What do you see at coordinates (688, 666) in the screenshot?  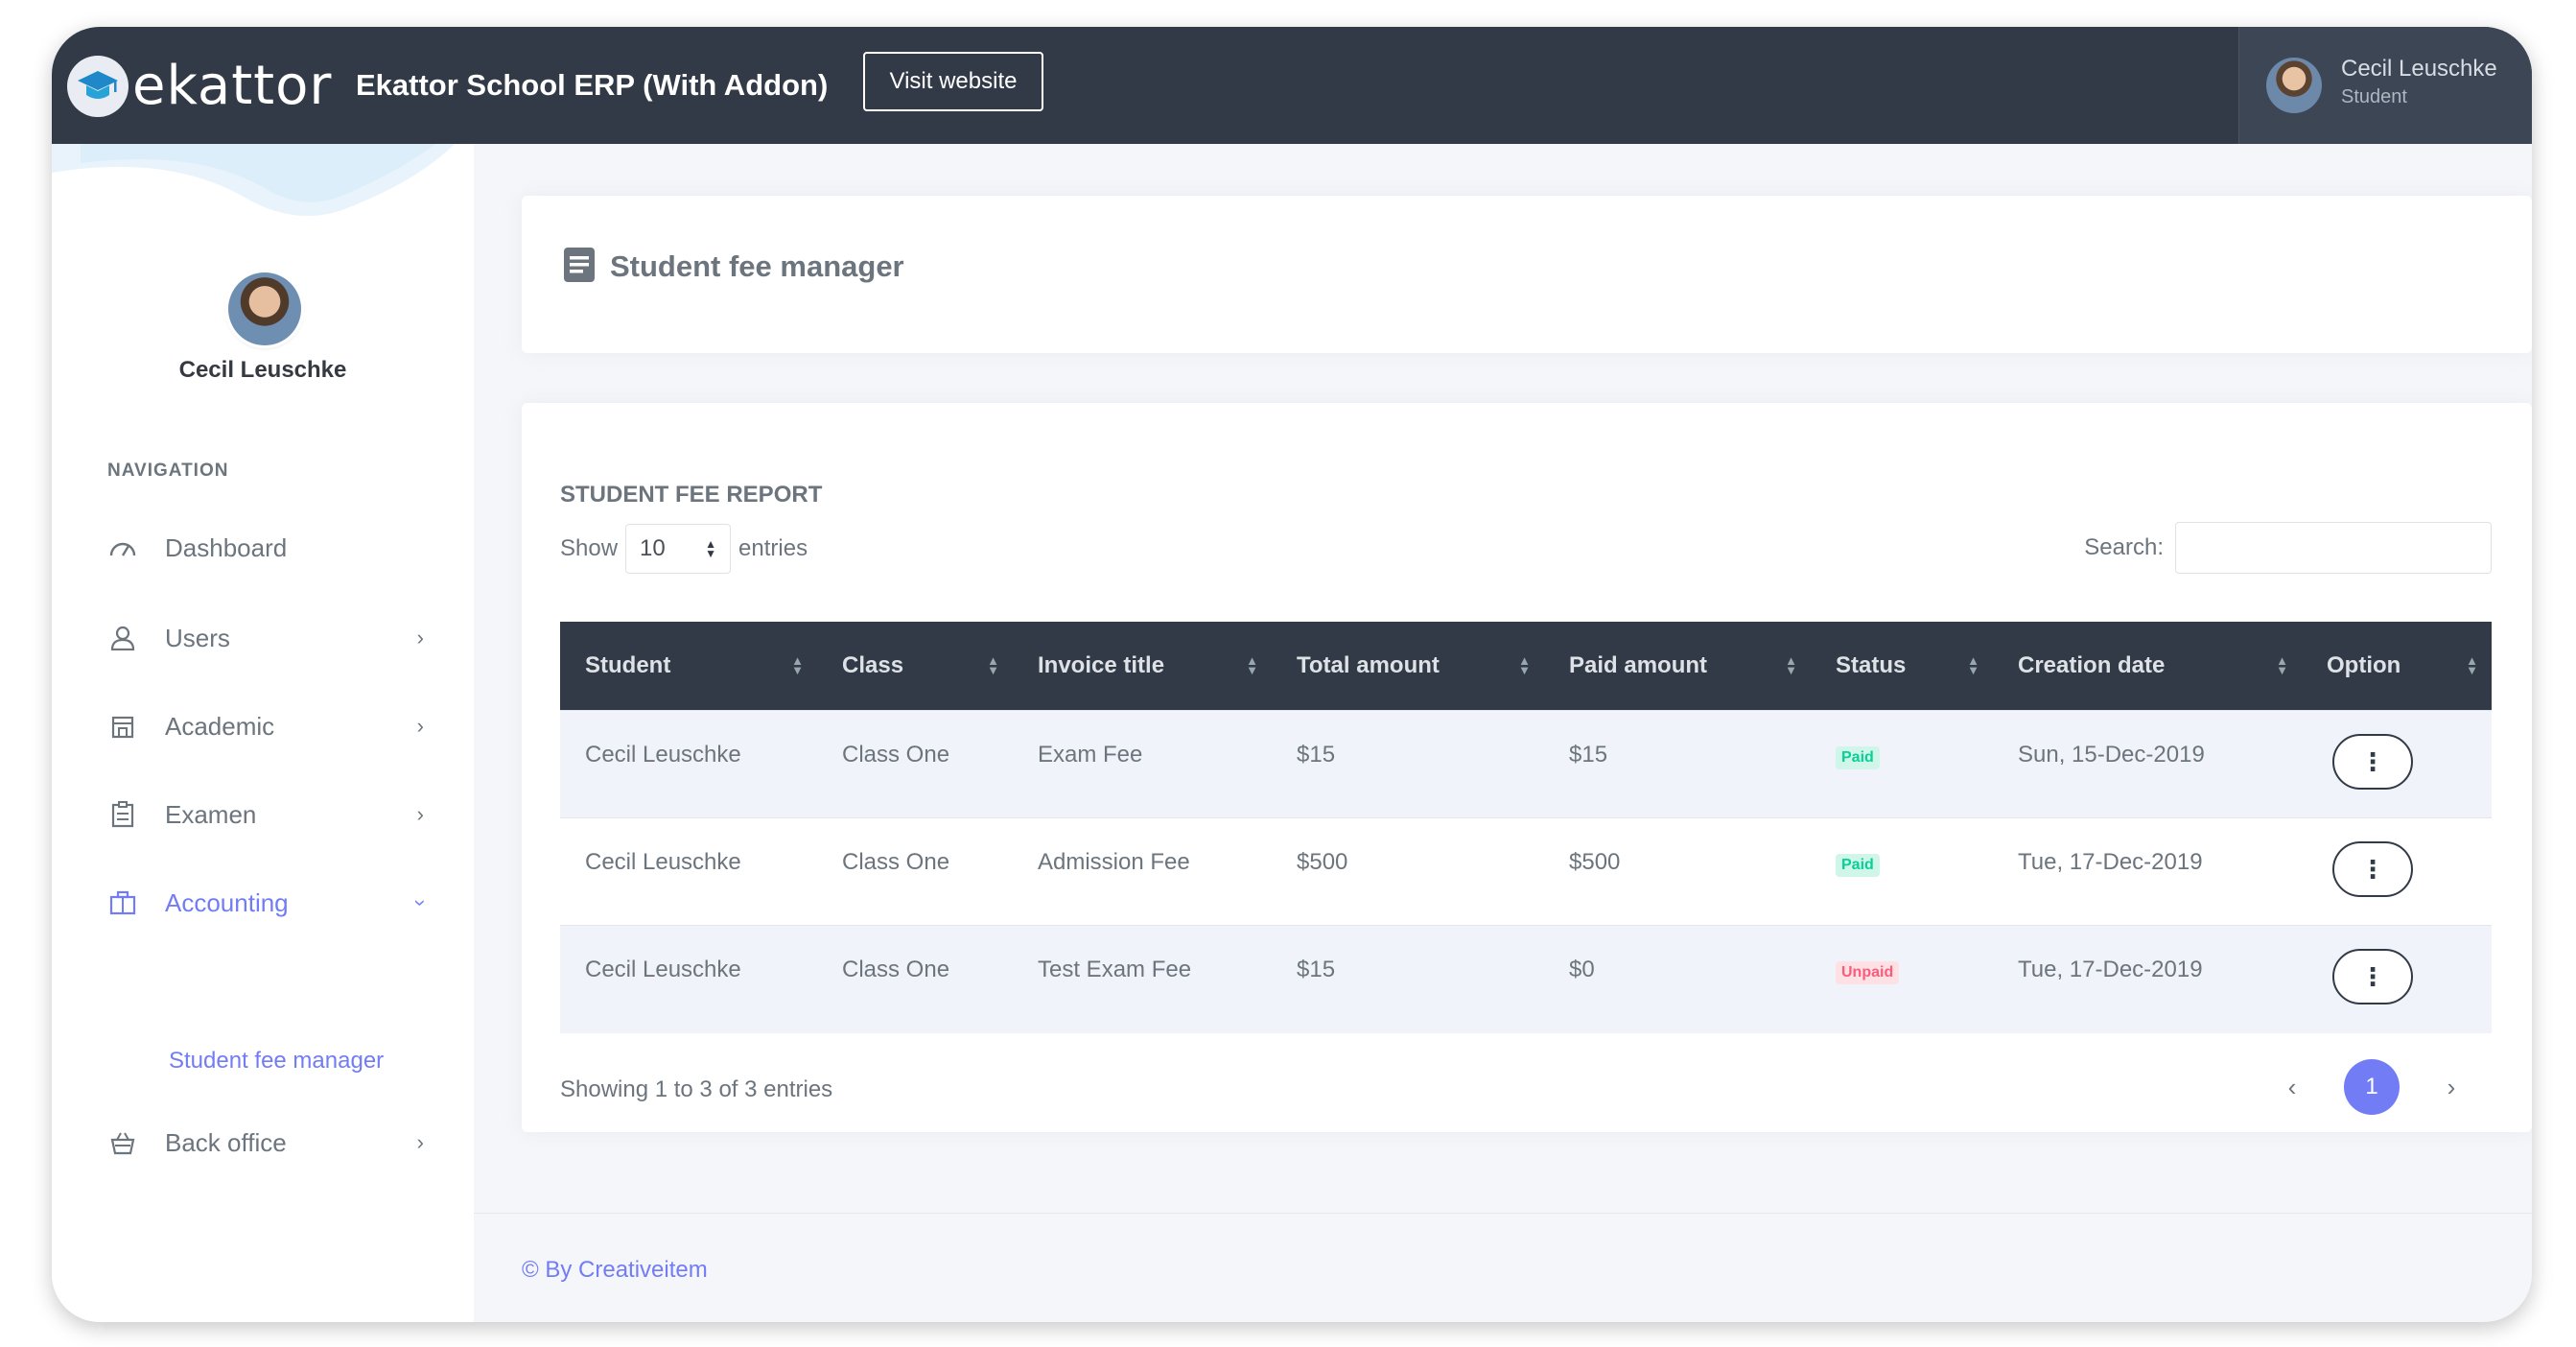 I see `column-header-student: Student ▲ ▼` at bounding box center [688, 666].